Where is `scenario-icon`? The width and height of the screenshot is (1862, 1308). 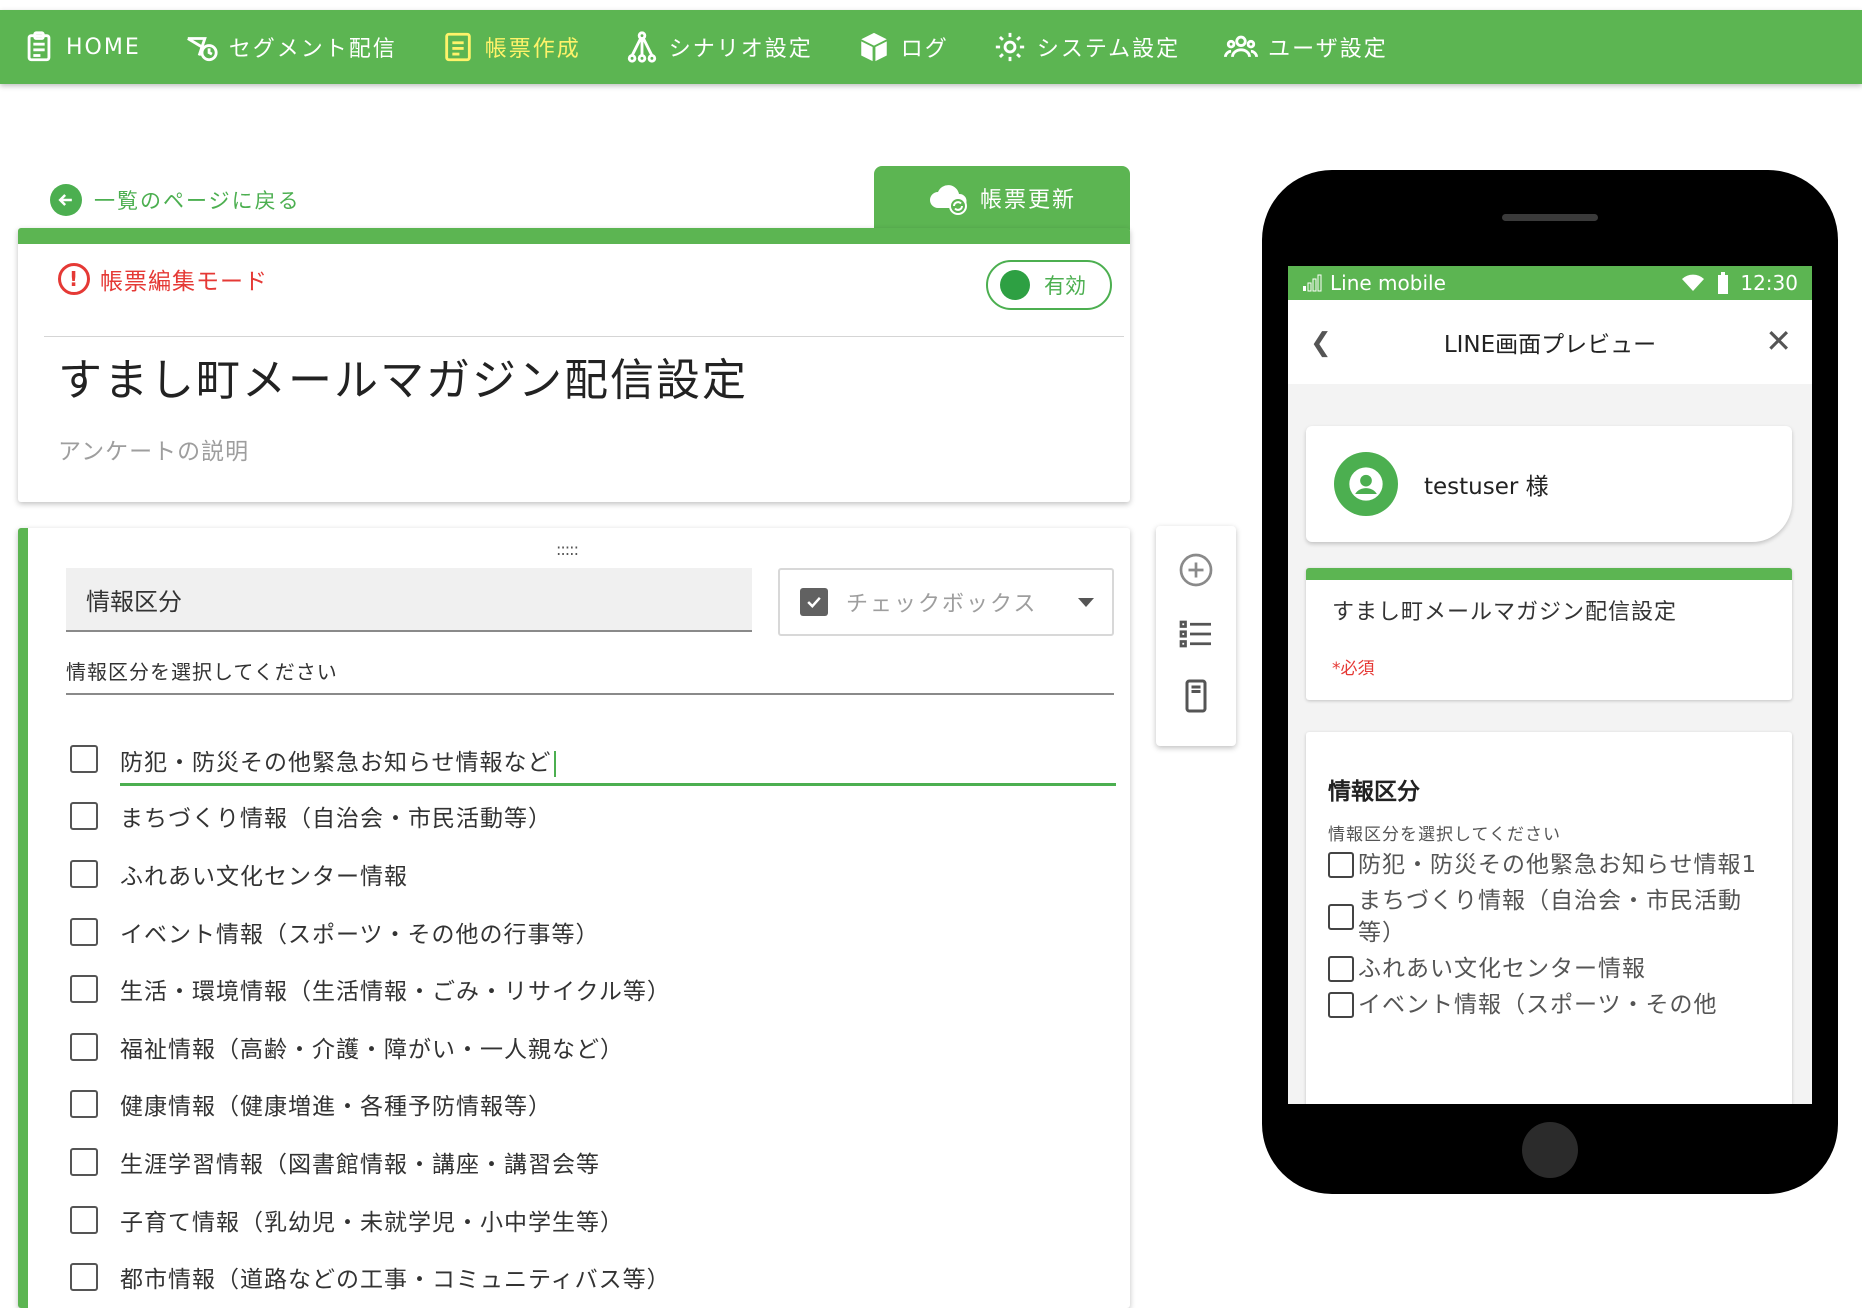 scenario-icon is located at coordinates (641, 47).